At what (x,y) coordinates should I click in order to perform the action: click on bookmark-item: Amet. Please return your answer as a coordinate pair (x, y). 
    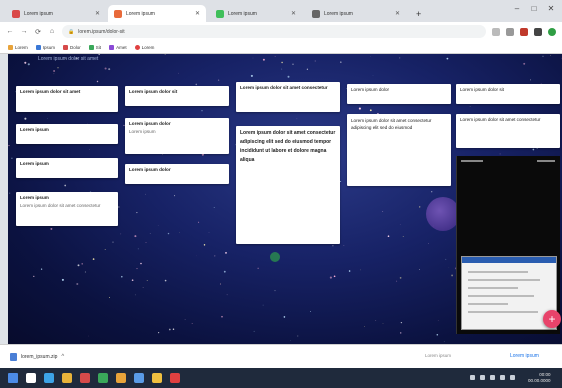
    Looking at the image, I should click on (118, 47).